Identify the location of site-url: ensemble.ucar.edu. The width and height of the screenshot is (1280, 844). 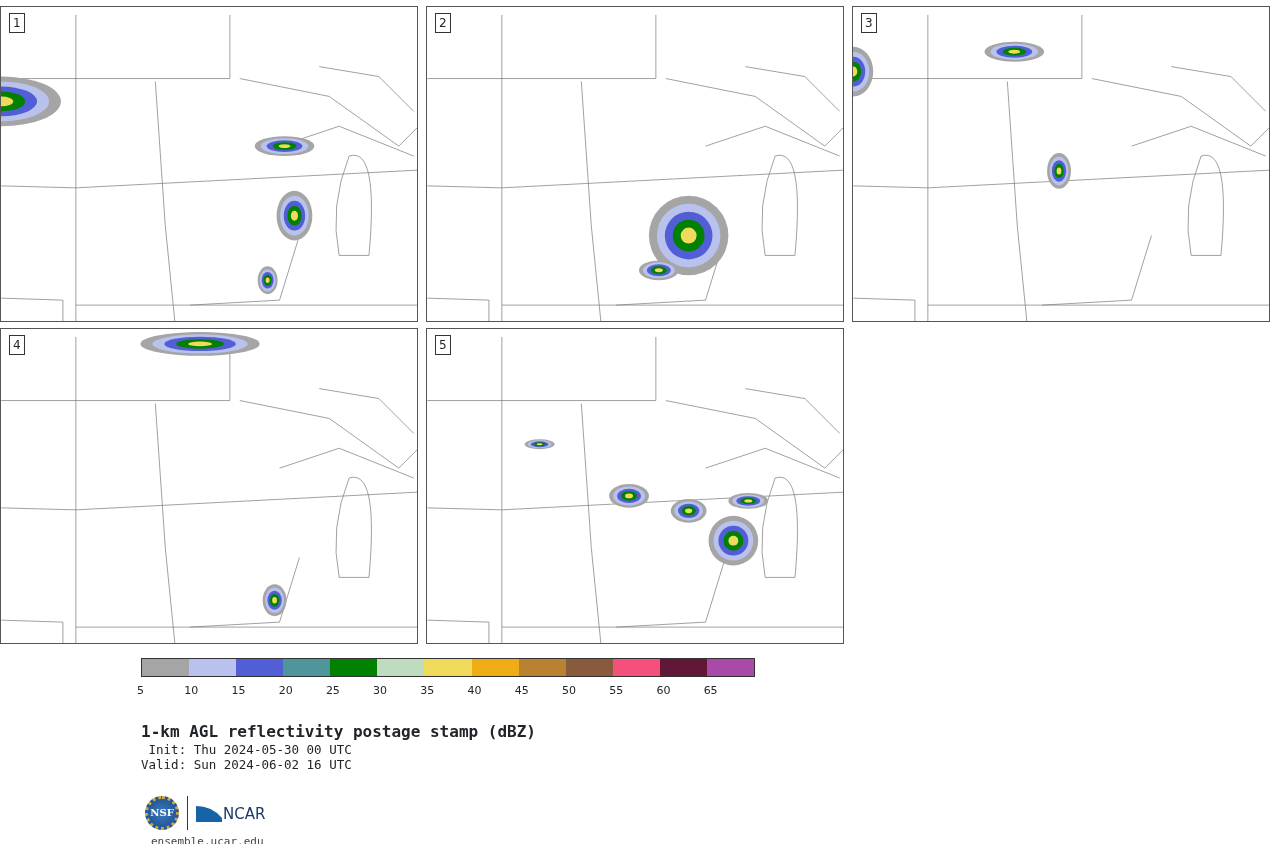
(208, 838).